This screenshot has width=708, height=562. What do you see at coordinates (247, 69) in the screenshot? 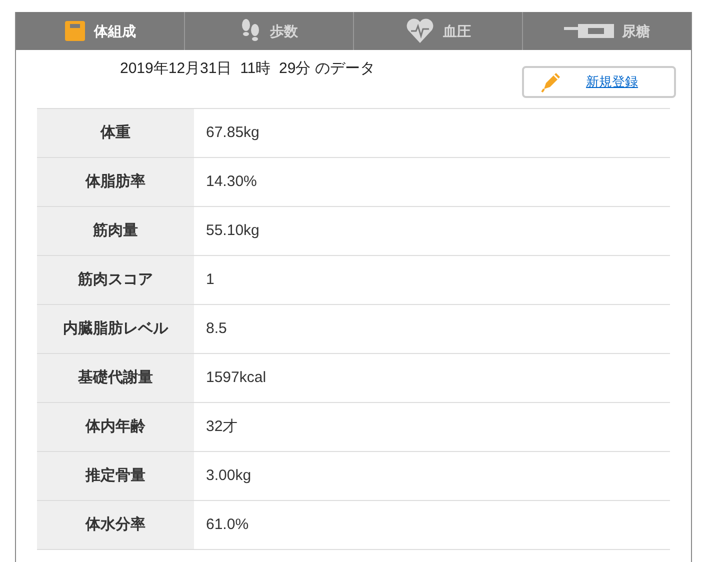
I see `date-heading: 2019年12月31日 11時 29分 のデータ` at bounding box center [247, 69].